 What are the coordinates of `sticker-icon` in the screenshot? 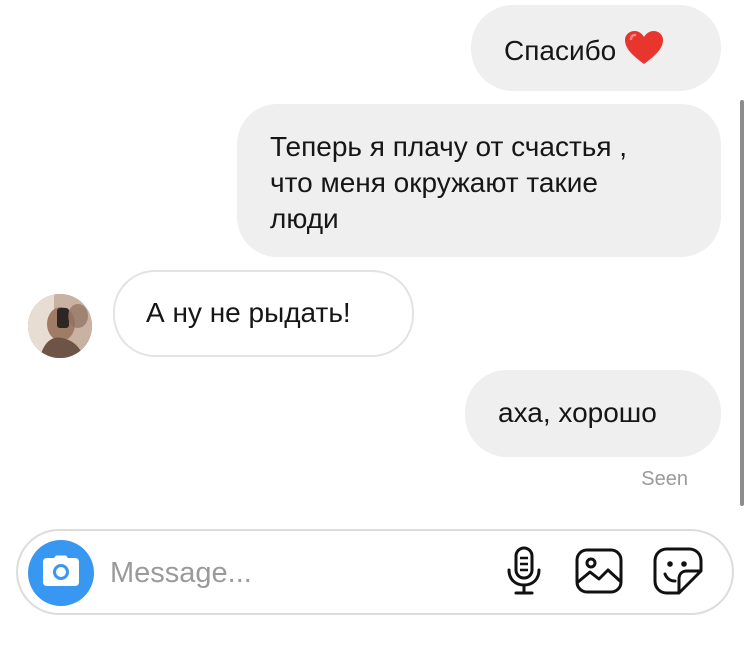 It's located at (678, 573).